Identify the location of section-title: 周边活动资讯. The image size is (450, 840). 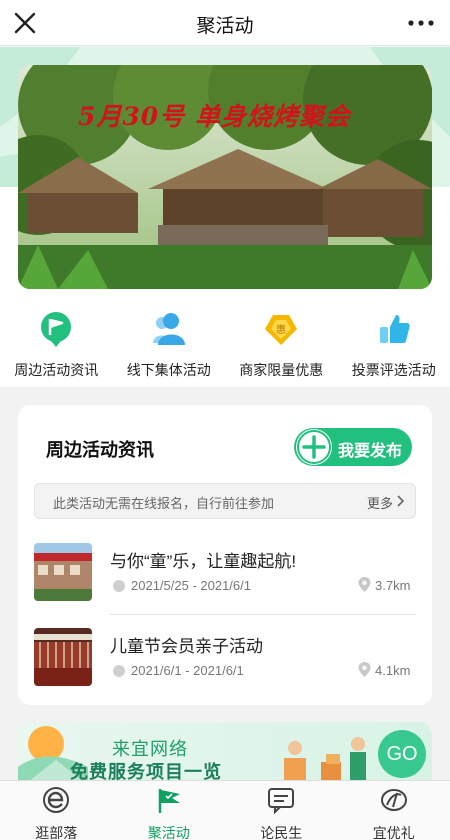
(100, 450).